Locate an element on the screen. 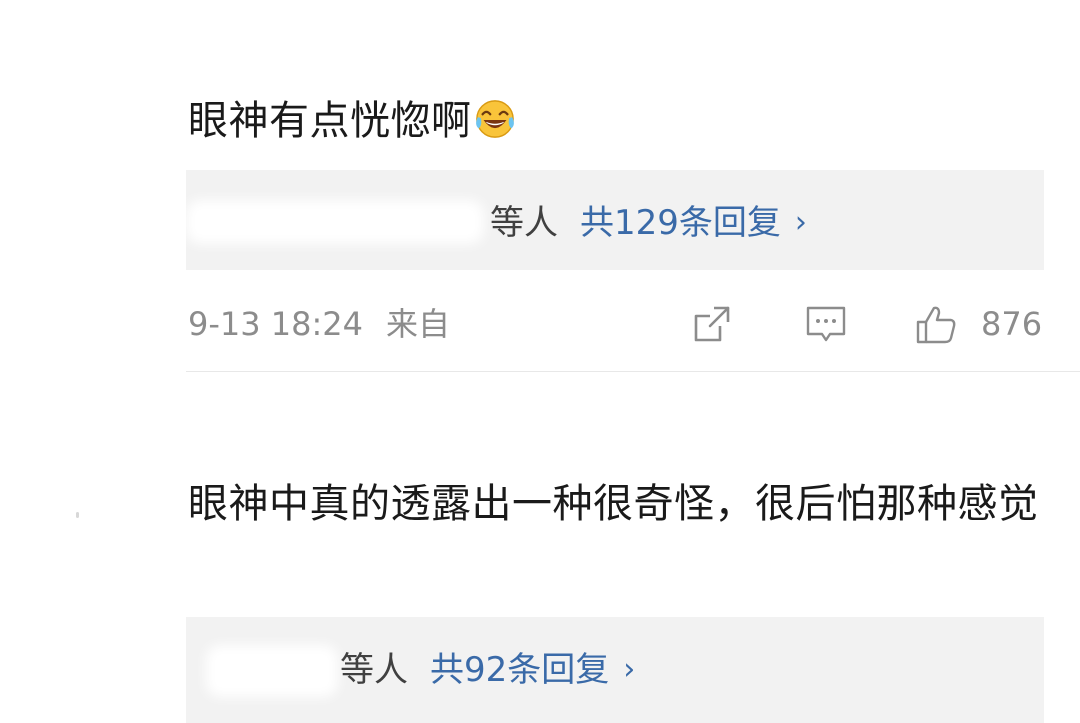 The height and width of the screenshot is (723, 1080). reply-count-link: 共129条回复 is located at coordinates (680, 223).